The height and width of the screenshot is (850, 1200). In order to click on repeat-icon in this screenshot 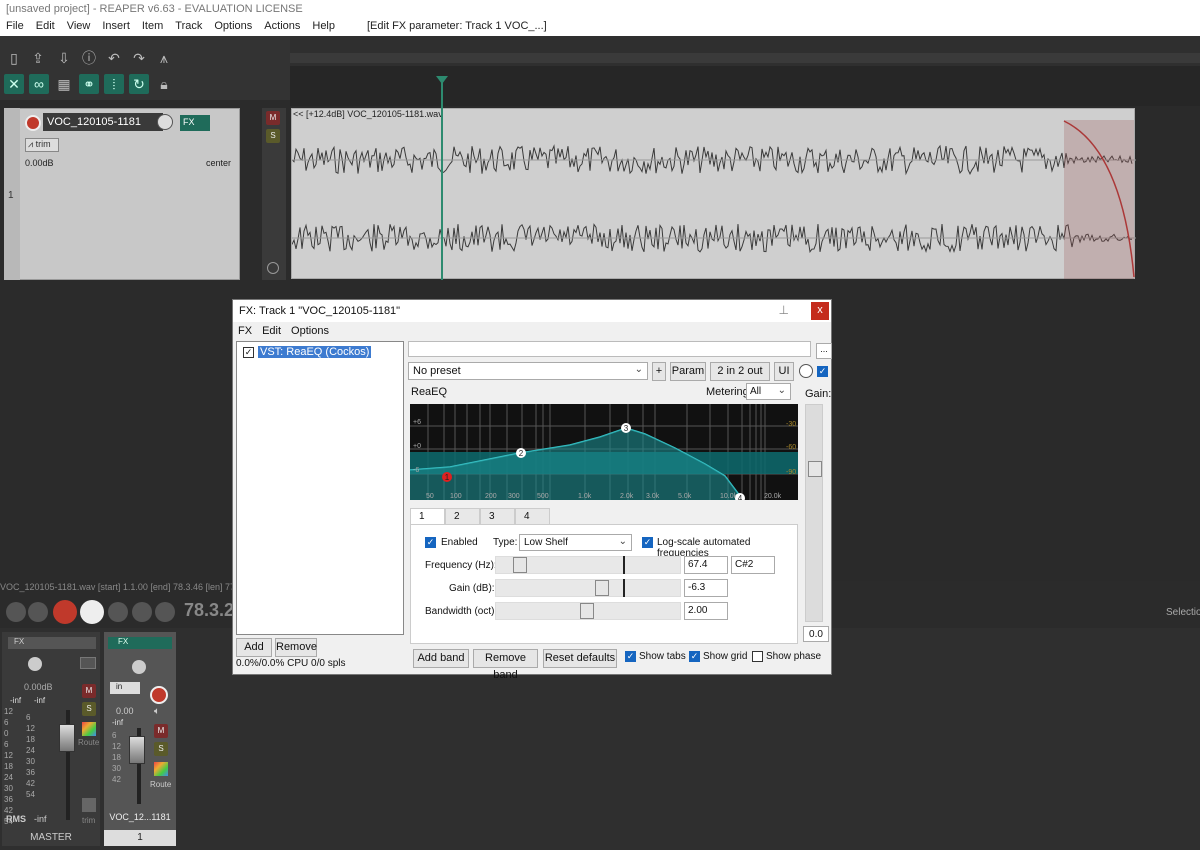, I will do `click(118, 612)`.